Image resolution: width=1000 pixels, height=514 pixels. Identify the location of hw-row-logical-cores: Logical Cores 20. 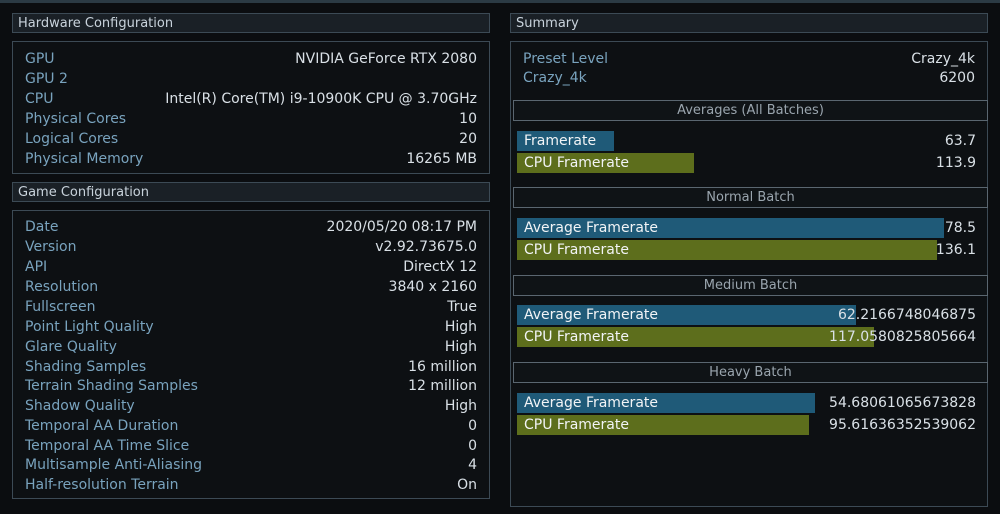
(251, 139).